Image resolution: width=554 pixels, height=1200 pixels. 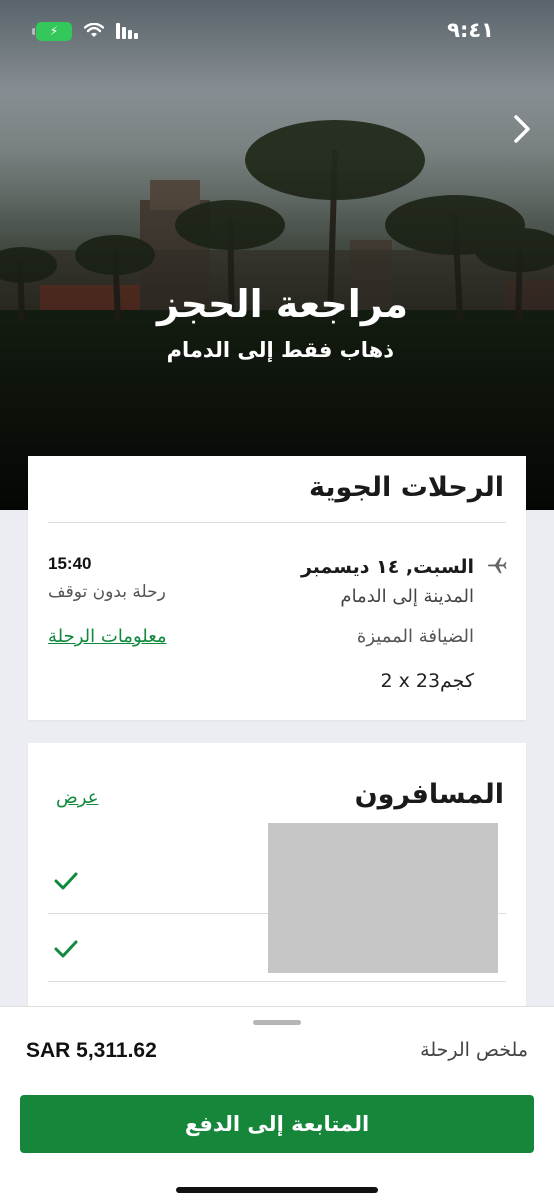 I want to click on passengers-heading: المسافرون, so click(x=429, y=794).